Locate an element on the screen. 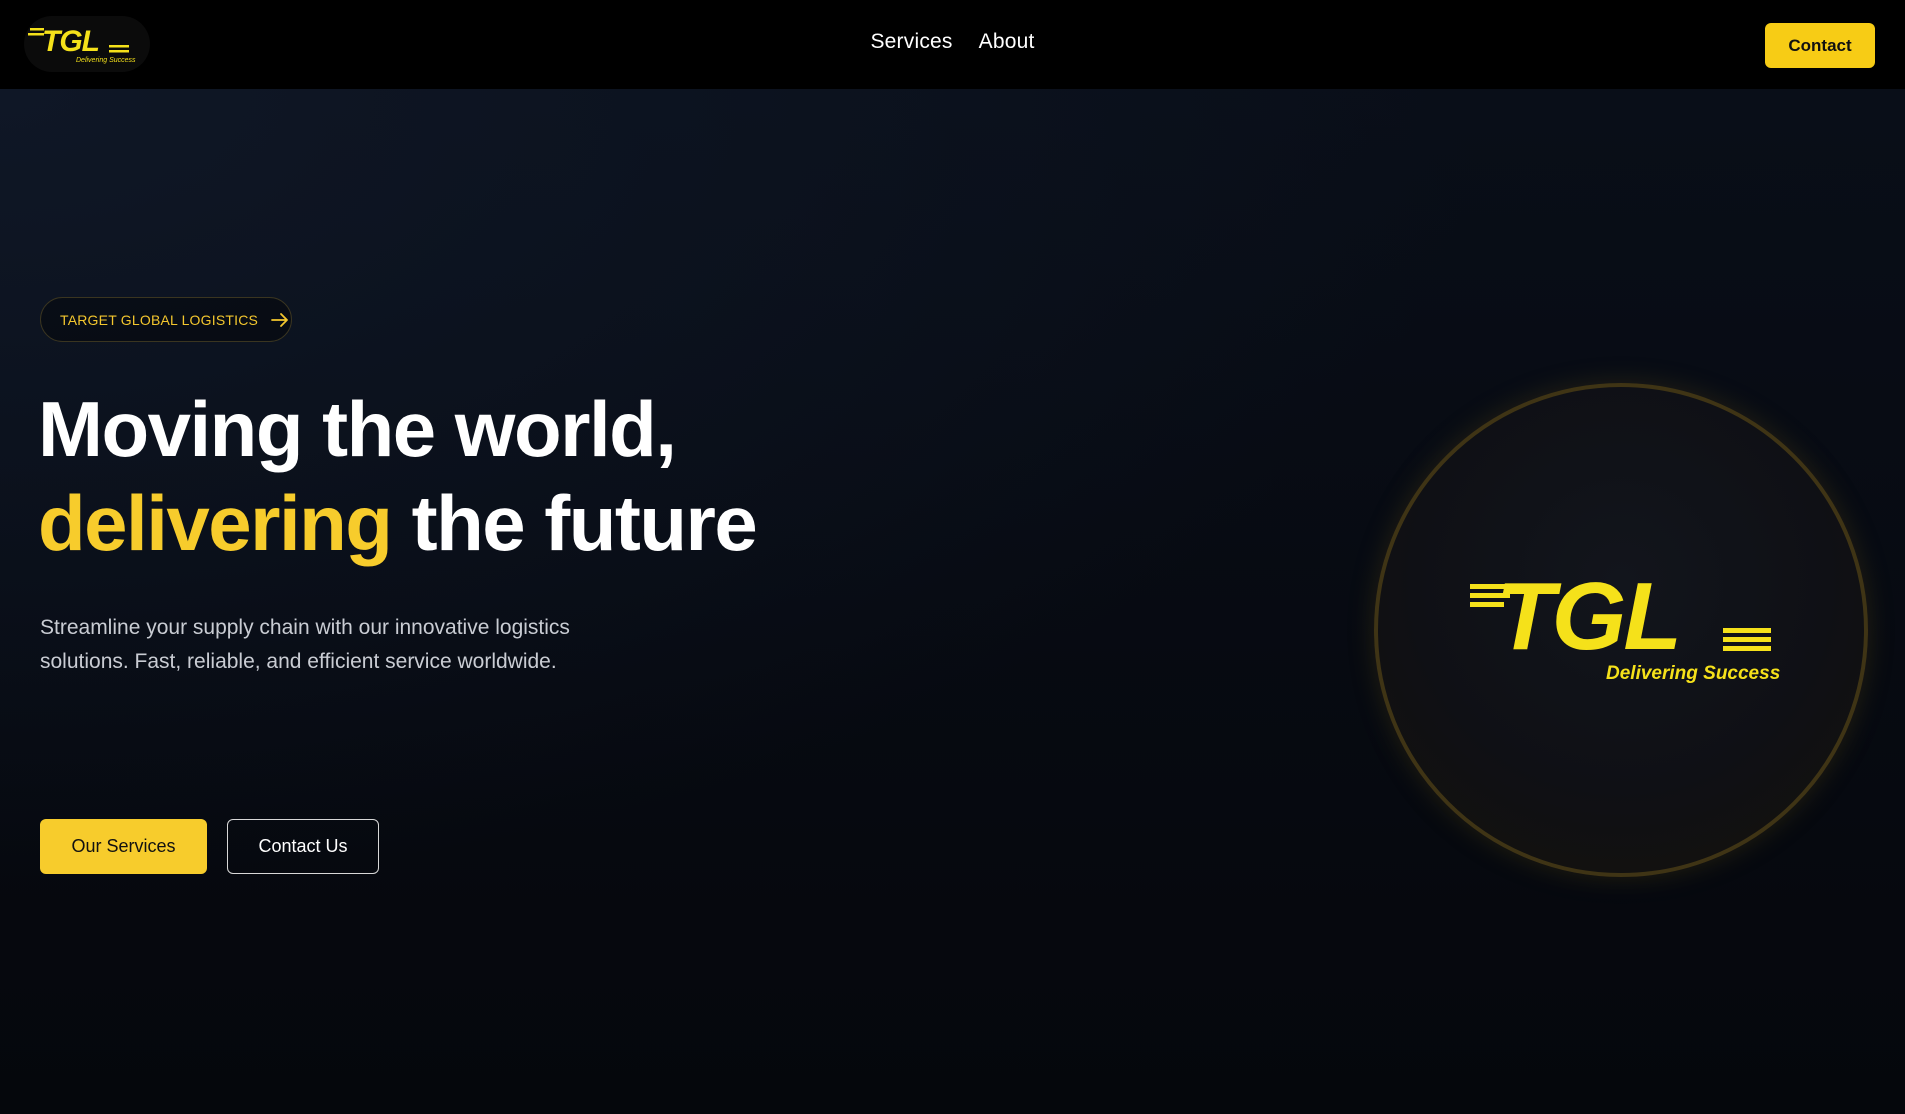 This screenshot has height=1114, width=1905. headline-line1: Moving the world, is located at coordinates (357, 429).